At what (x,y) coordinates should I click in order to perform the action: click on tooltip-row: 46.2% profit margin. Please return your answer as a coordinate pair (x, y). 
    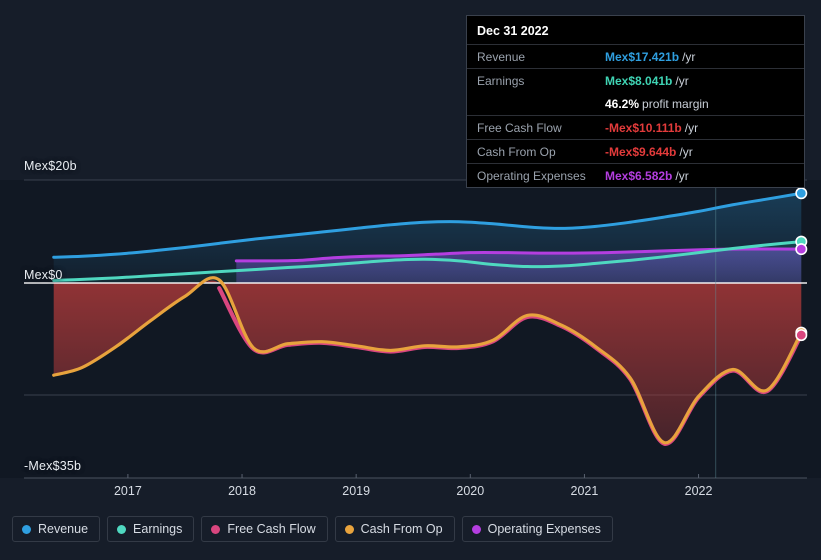
    Looking at the image, I should click on (635, 103).